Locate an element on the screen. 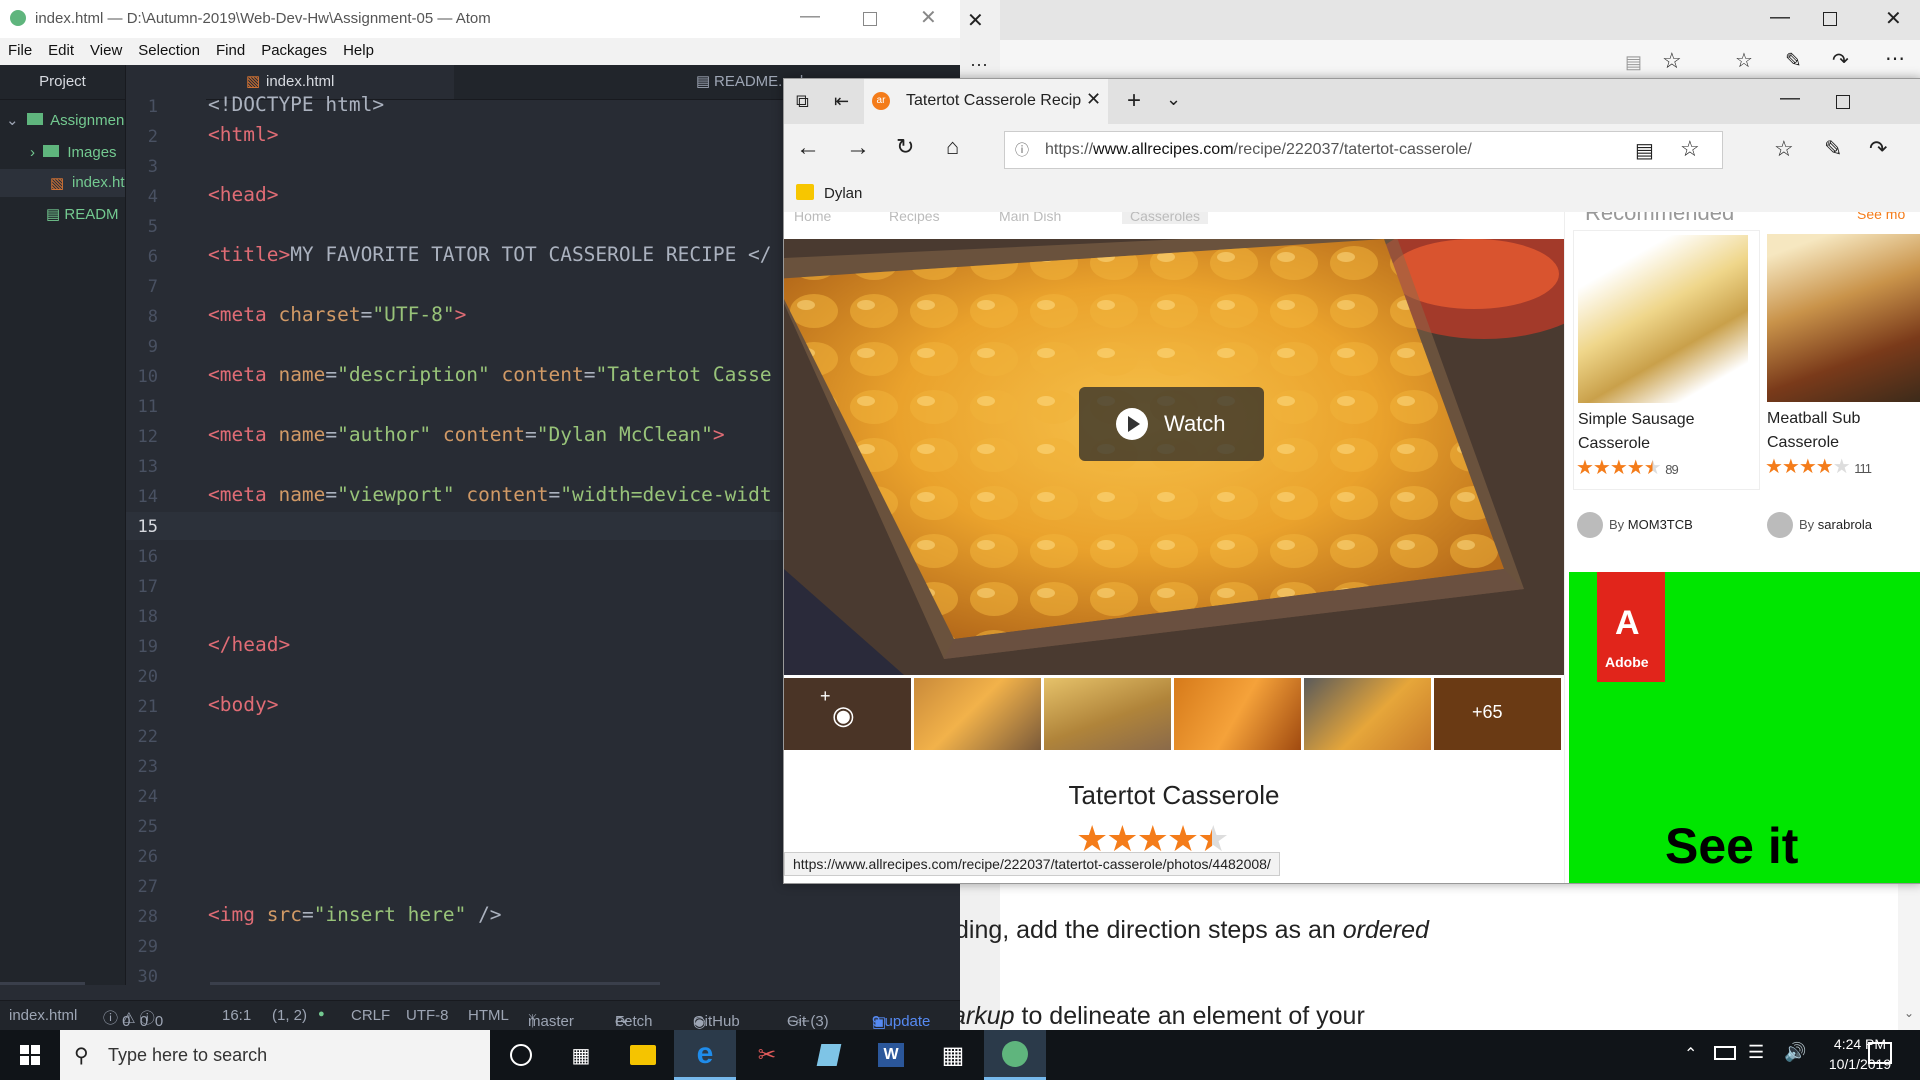 This screenshot has height=1080, width=1920. editor-horizontal-scrollbar is located at coordinates (435, 983).